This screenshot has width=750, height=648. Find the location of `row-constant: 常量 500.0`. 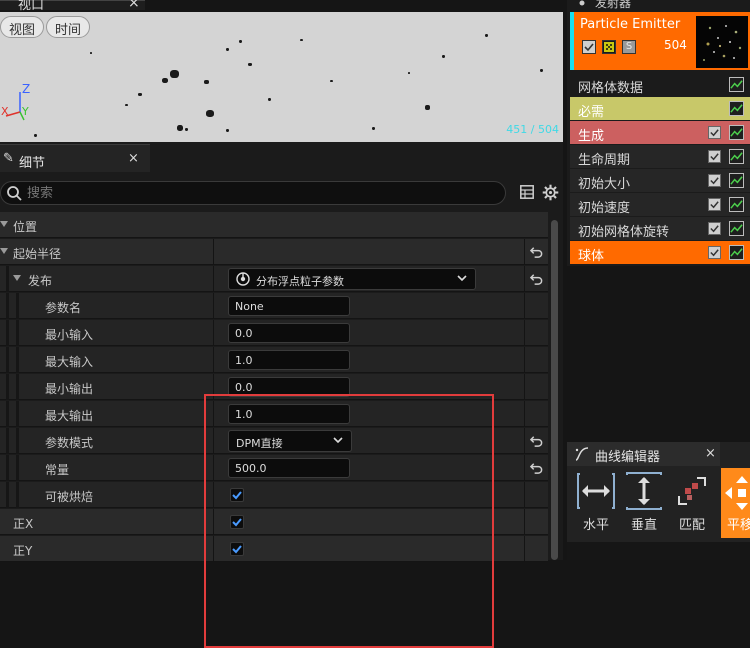

row-constant: 常量 500.0 is located at coordinates (274, 468).